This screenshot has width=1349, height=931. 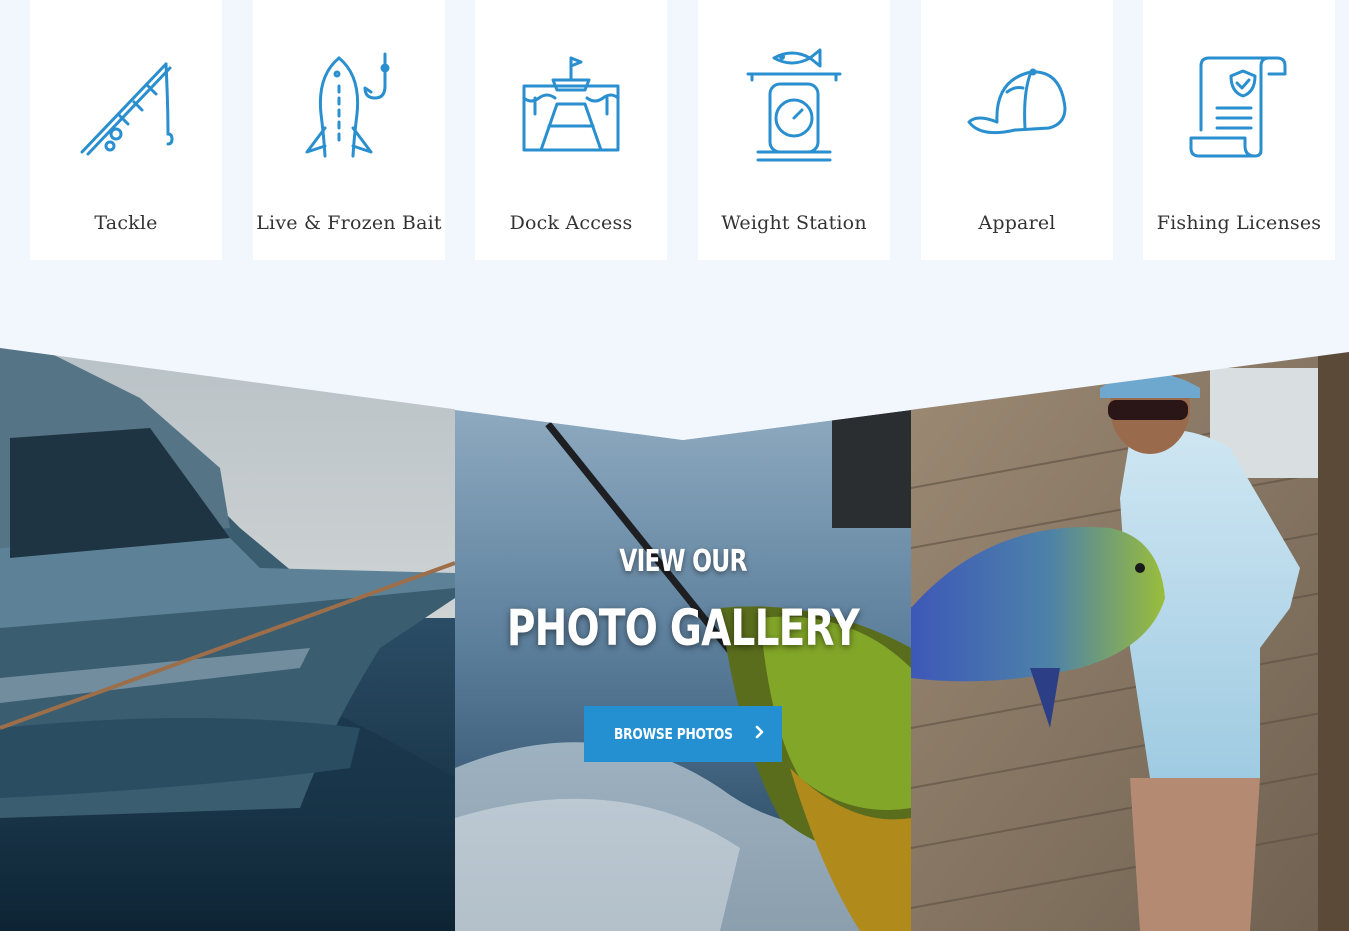 What do you see at coordinates (673, 734) in the screenshot?
I see `browse-photos-label: BROWSE PHOTOS` at bounding box center [673, 734].